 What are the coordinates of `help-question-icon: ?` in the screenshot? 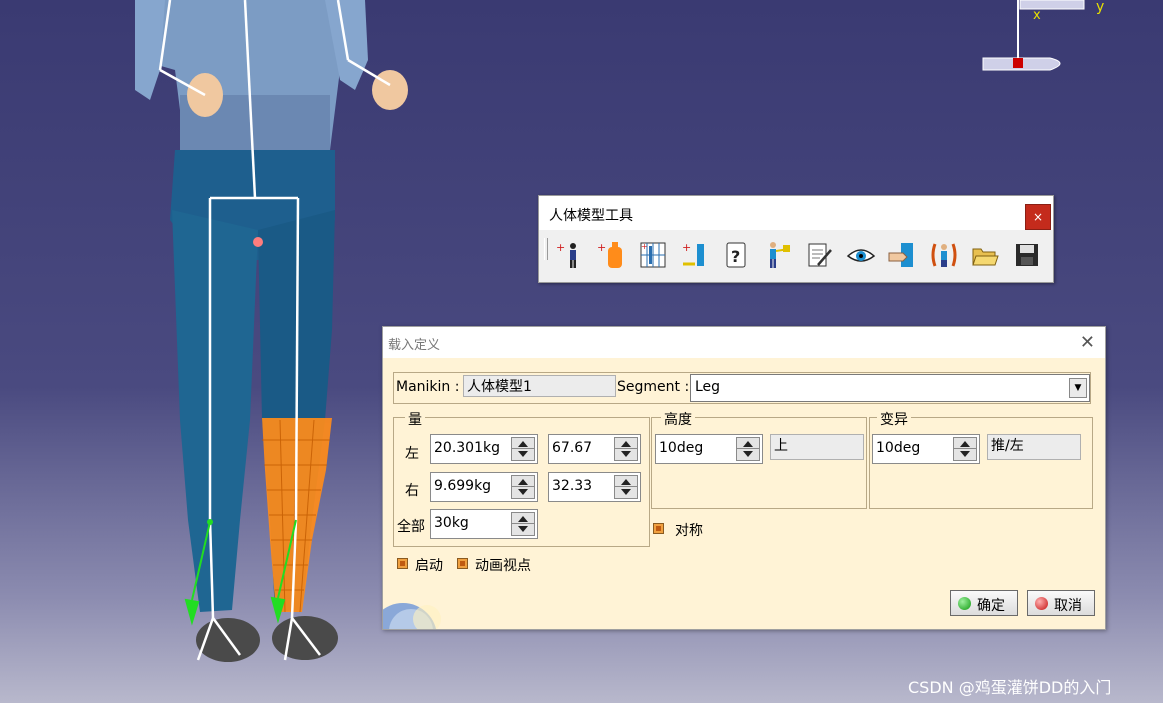 It's located at (736, 255).